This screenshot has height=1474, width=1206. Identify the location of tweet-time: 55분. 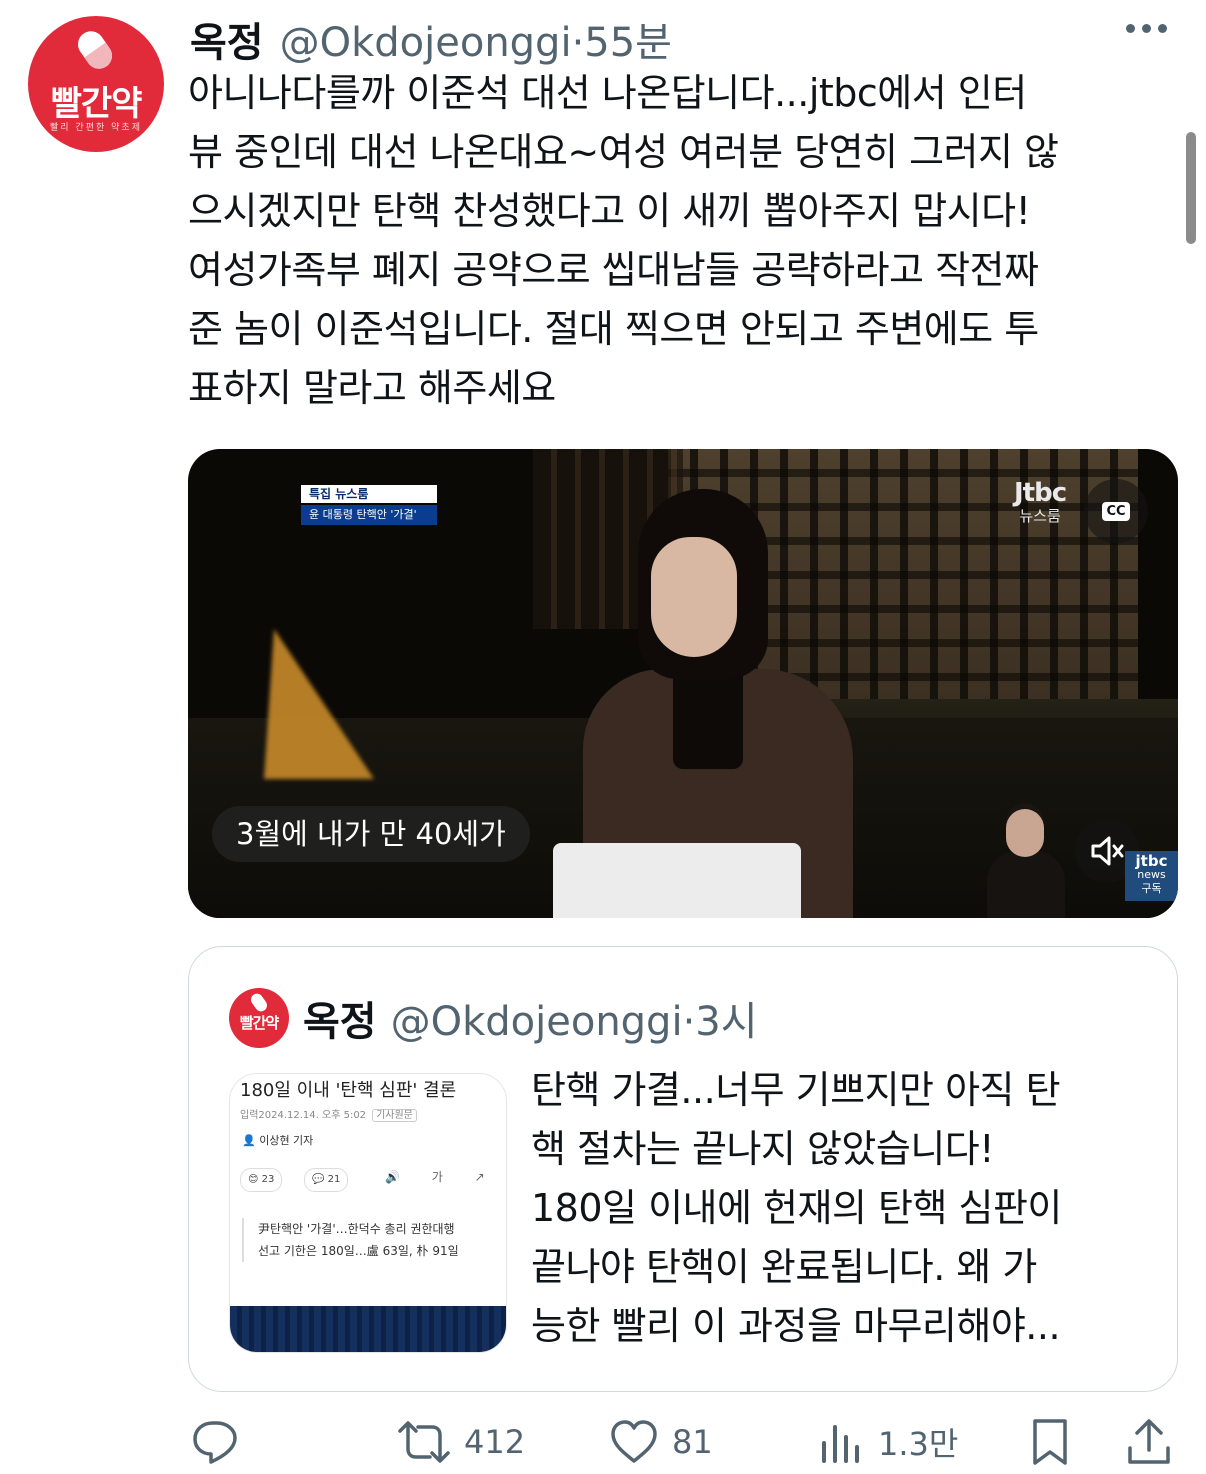
(628, 39).